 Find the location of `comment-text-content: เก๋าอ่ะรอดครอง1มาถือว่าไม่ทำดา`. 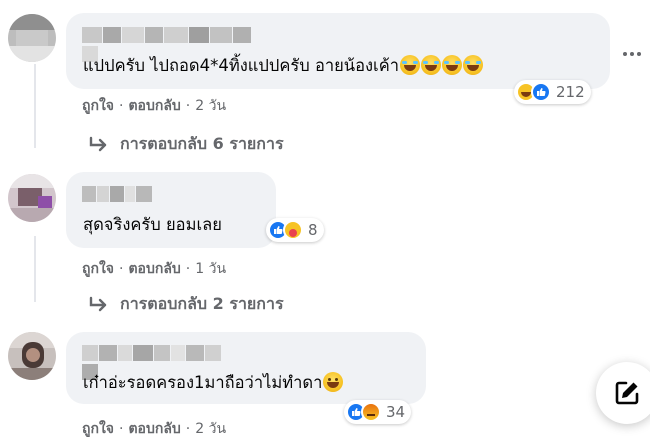

comment-text-content: เก๋าอ่ะรอดครอง1มาถือว่าไม่ทำดา is located at coordinates (203, 382).